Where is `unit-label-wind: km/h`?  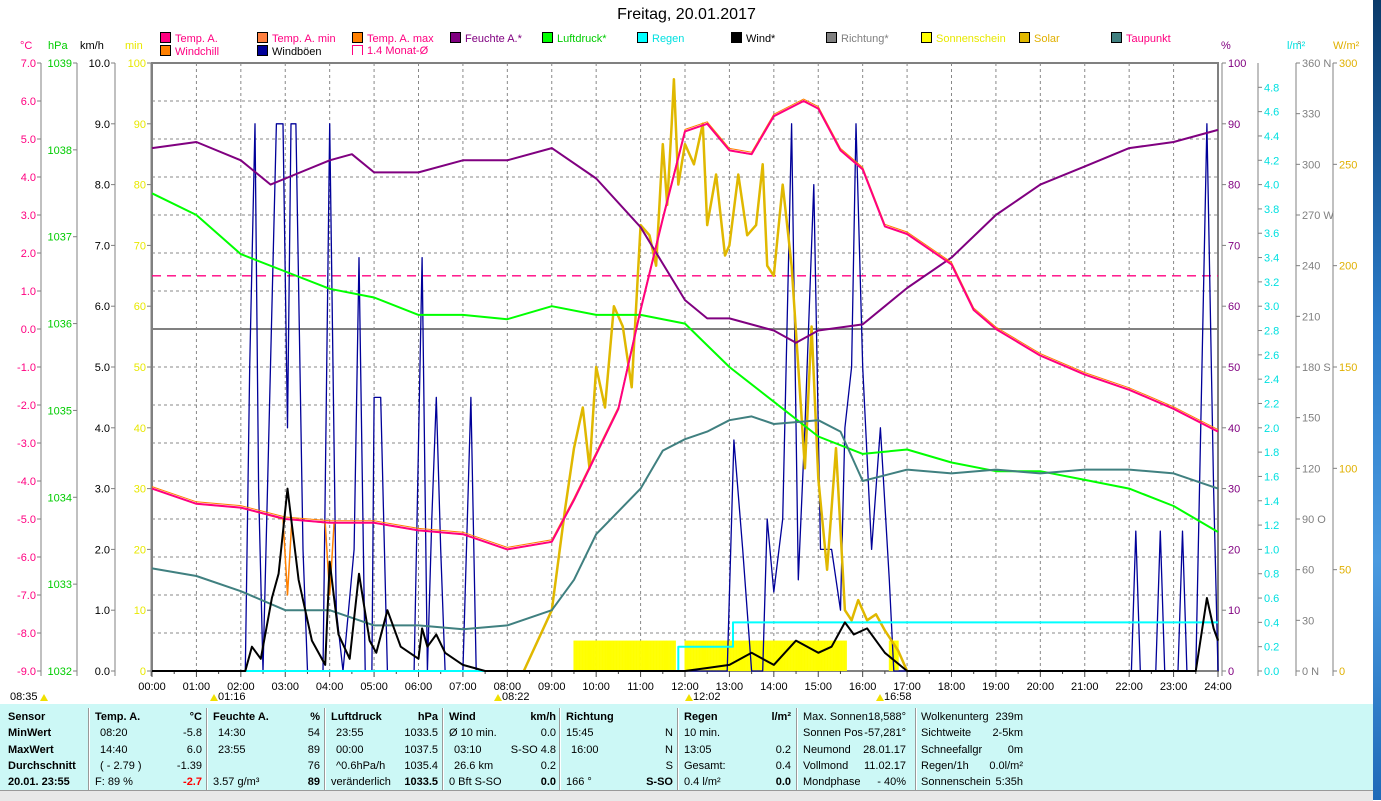 unit-label-wind: km/h is located at coordinates (92, 46).